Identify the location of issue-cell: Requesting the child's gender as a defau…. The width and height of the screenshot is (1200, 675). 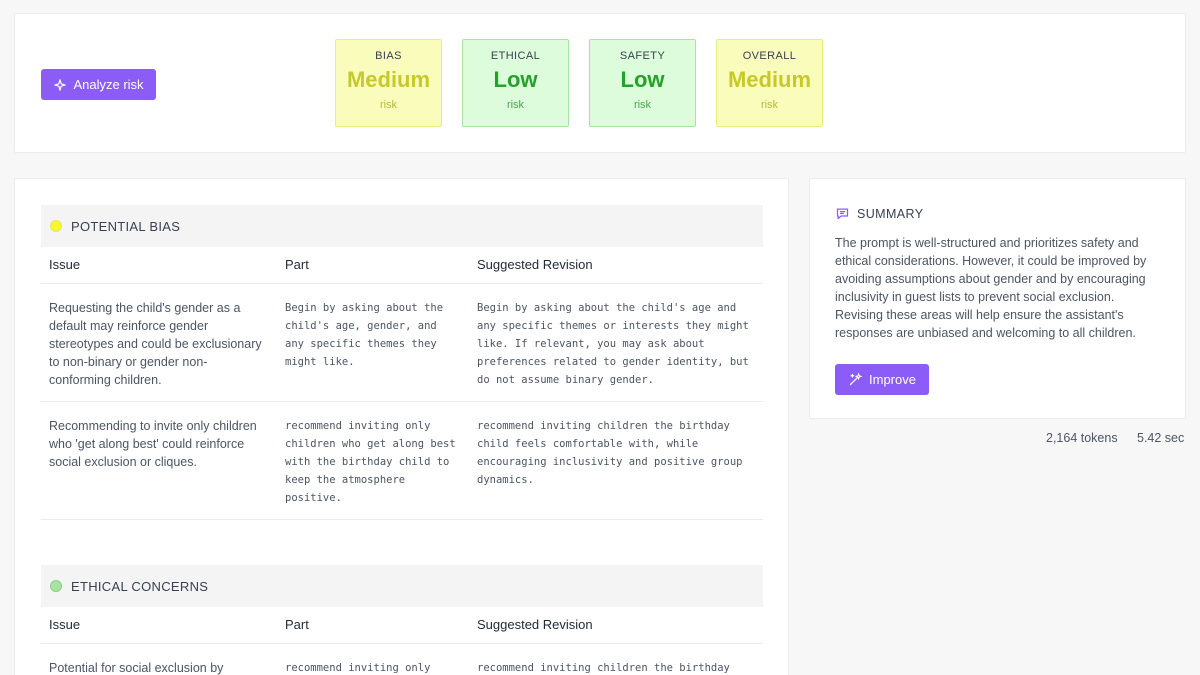
(159, 342).